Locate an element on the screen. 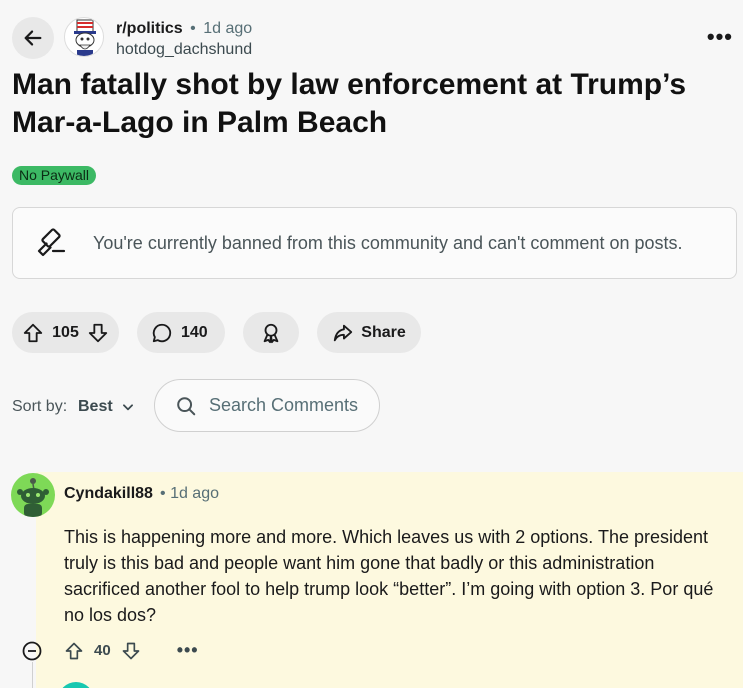 The image size is (743, 688). subreddit-name: r/politics is located at coordinates (149, 28).